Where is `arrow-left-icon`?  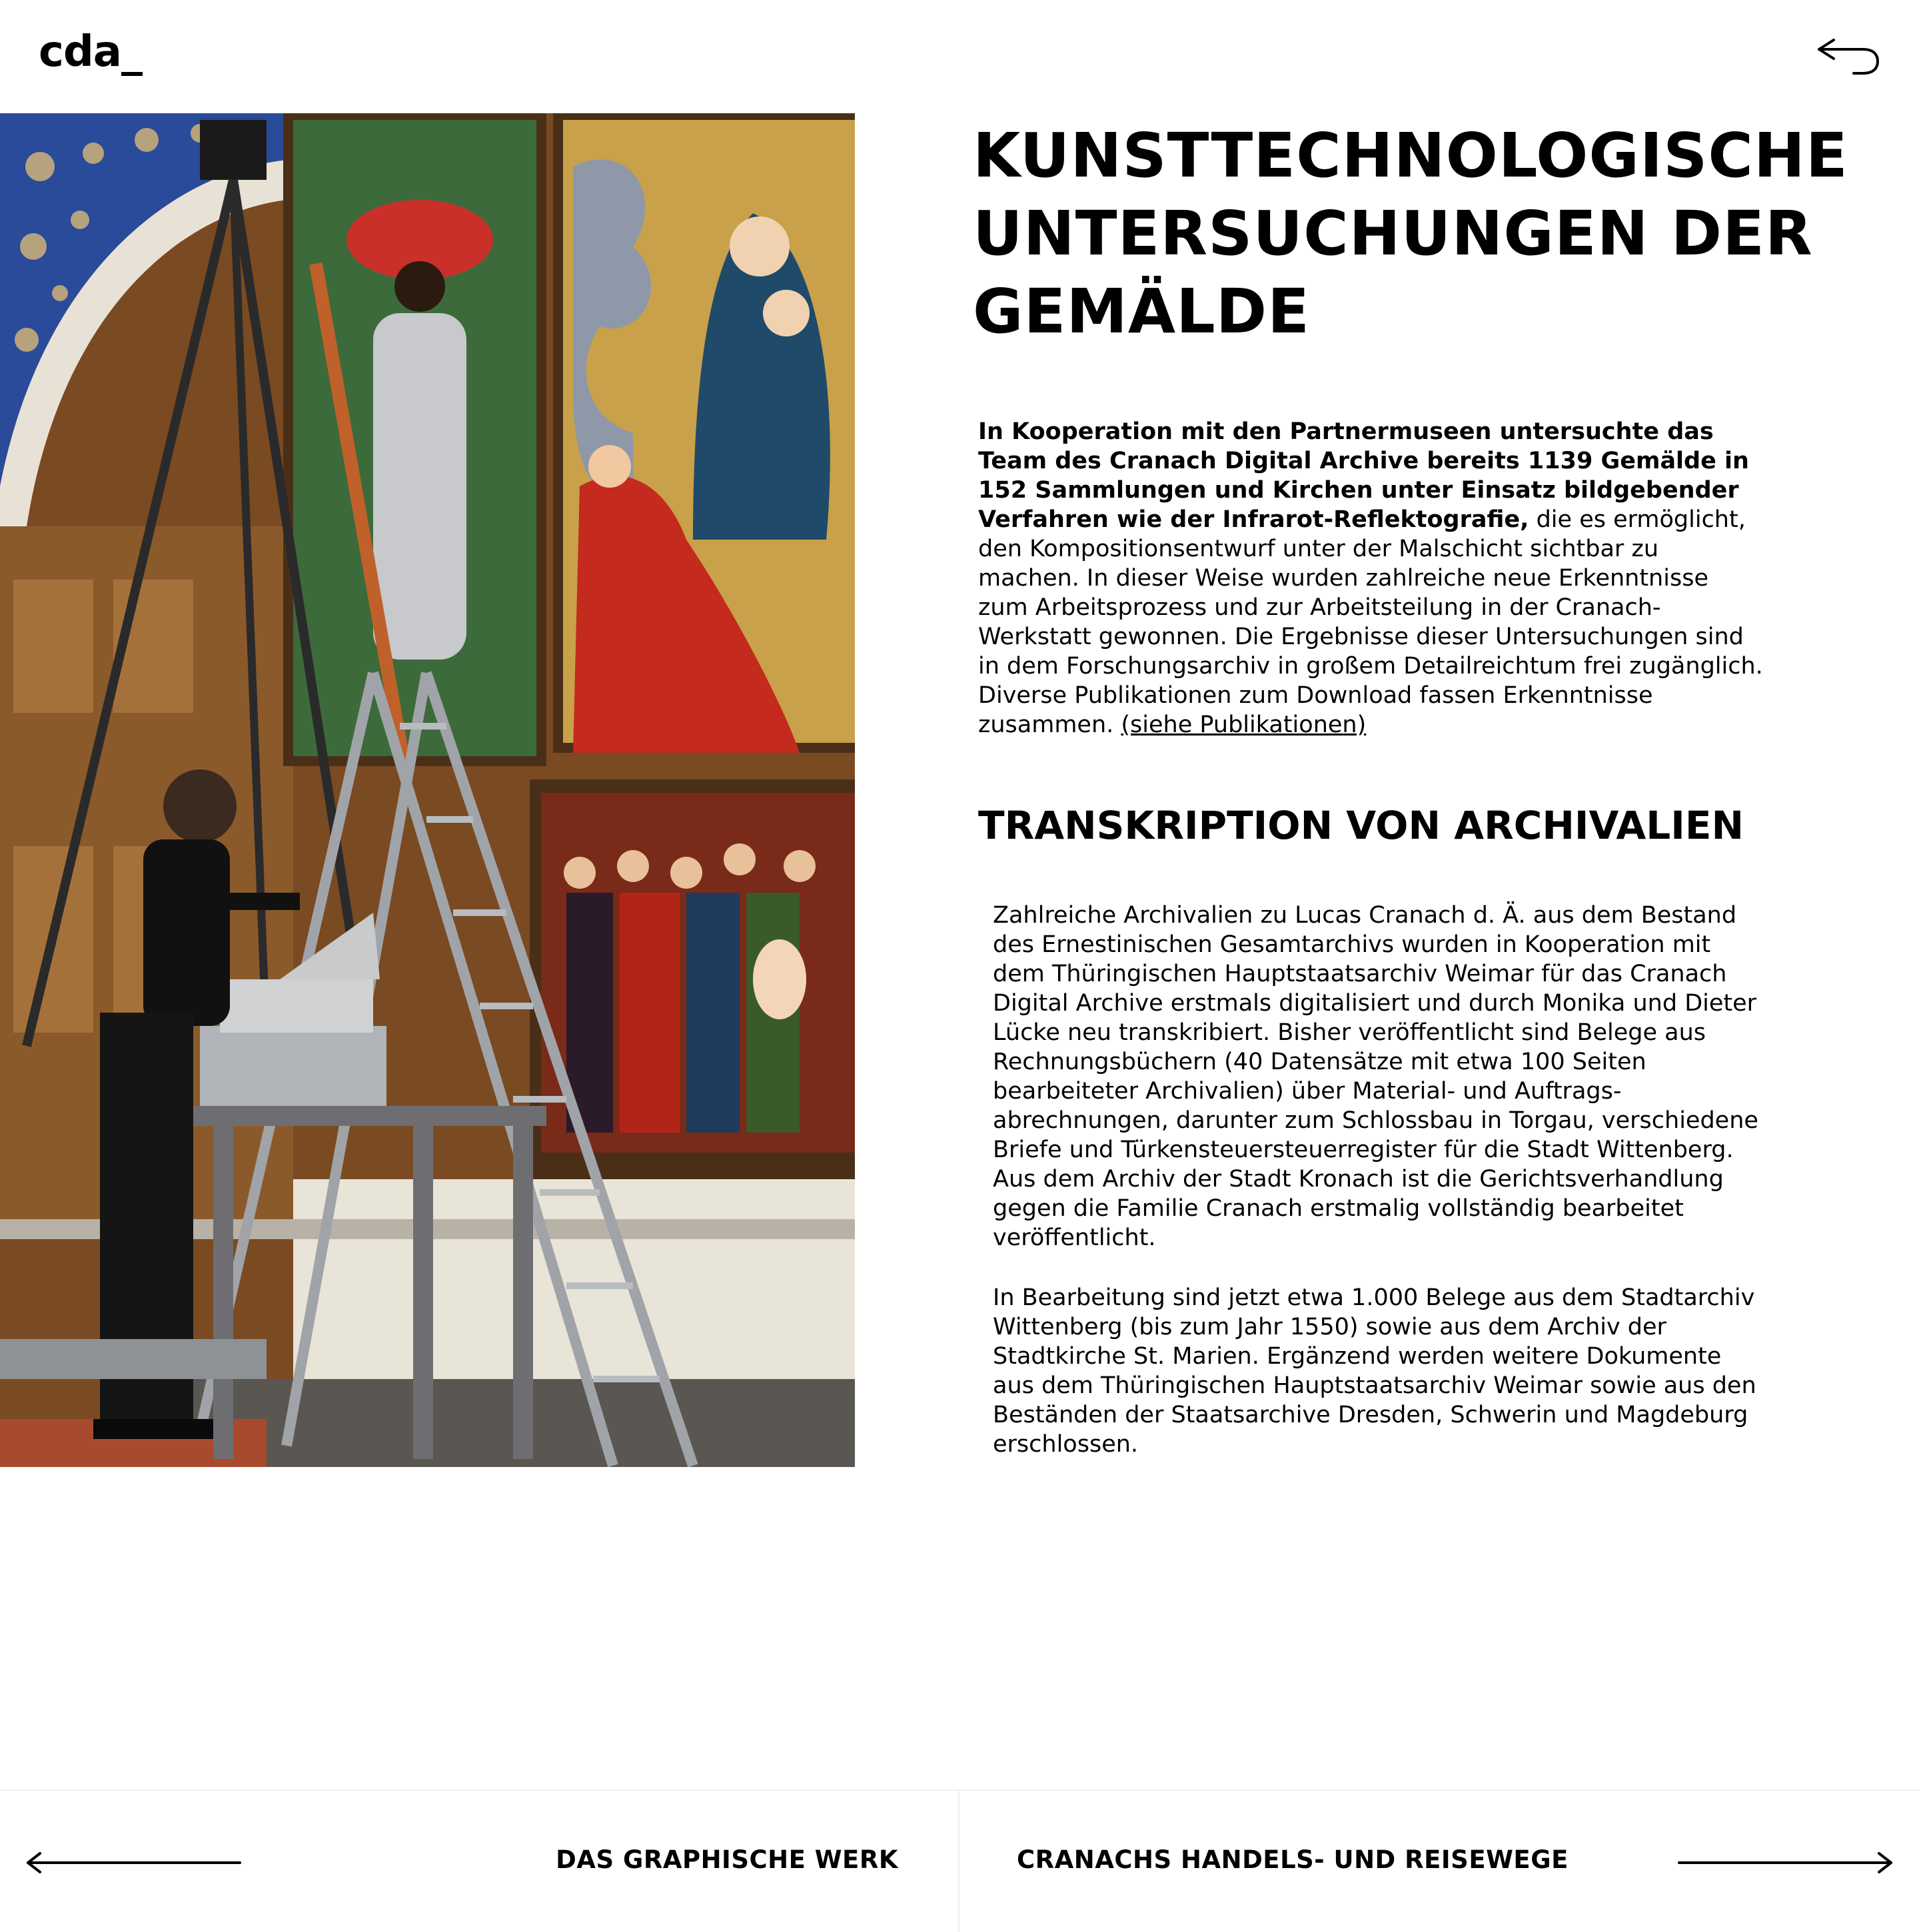
arrow-left-icon is located at coordinates (134, 1862).